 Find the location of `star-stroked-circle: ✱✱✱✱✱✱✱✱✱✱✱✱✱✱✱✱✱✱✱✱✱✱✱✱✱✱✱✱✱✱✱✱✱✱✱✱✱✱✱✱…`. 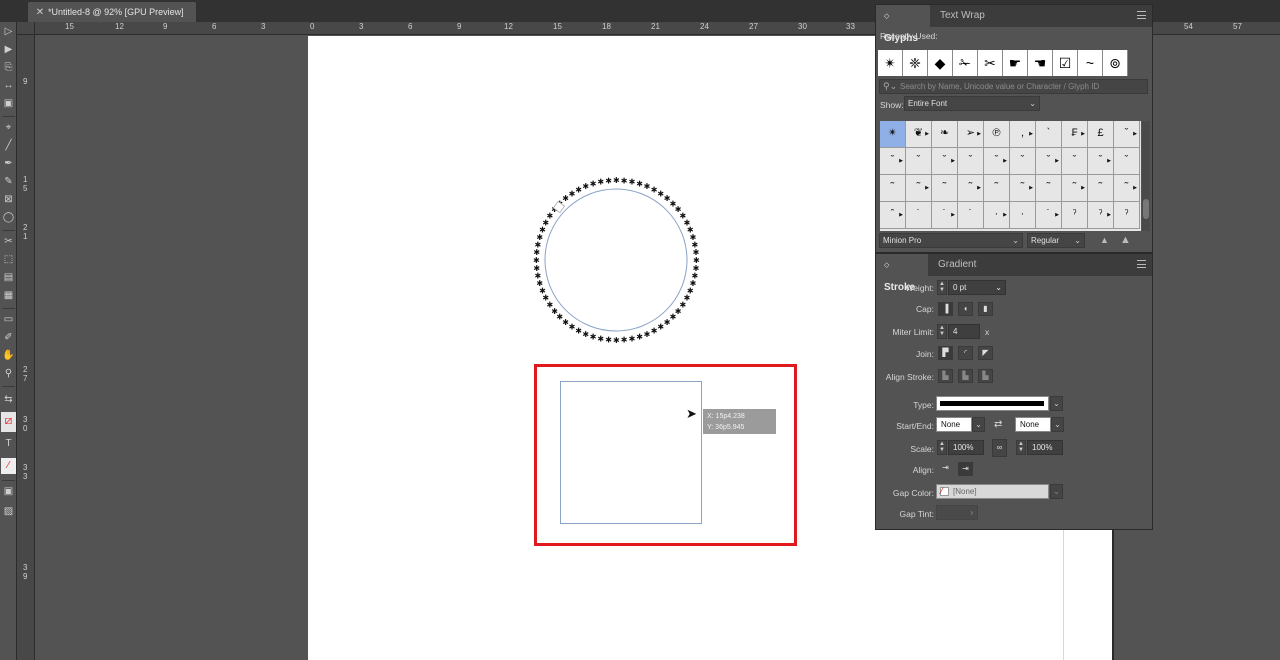

star-stroked-circle: ✱✱✱✱✱✱✱✱✱✱✱✱✱✱✱✱✱✱✱✱✱✱✱✱✱✱✱✱✱✱✱✱✱✱✱✱✱✱✱✱… is located at coordinates (616, 260).